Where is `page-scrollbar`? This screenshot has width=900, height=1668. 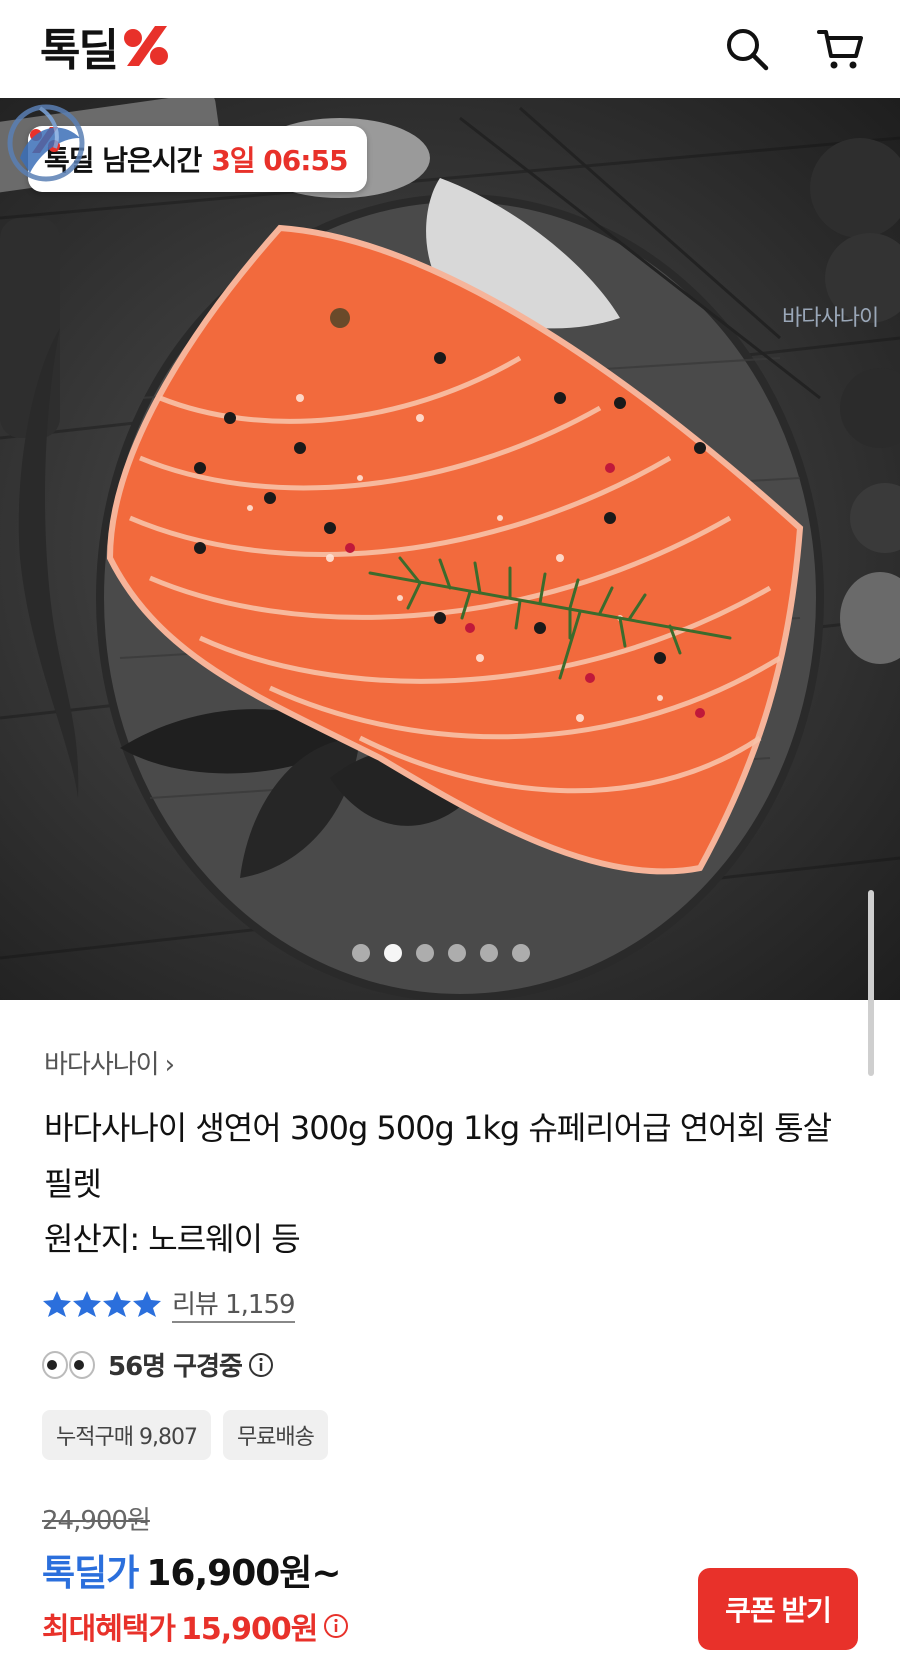
page-scrollbar is located at coordinates (871, 983).